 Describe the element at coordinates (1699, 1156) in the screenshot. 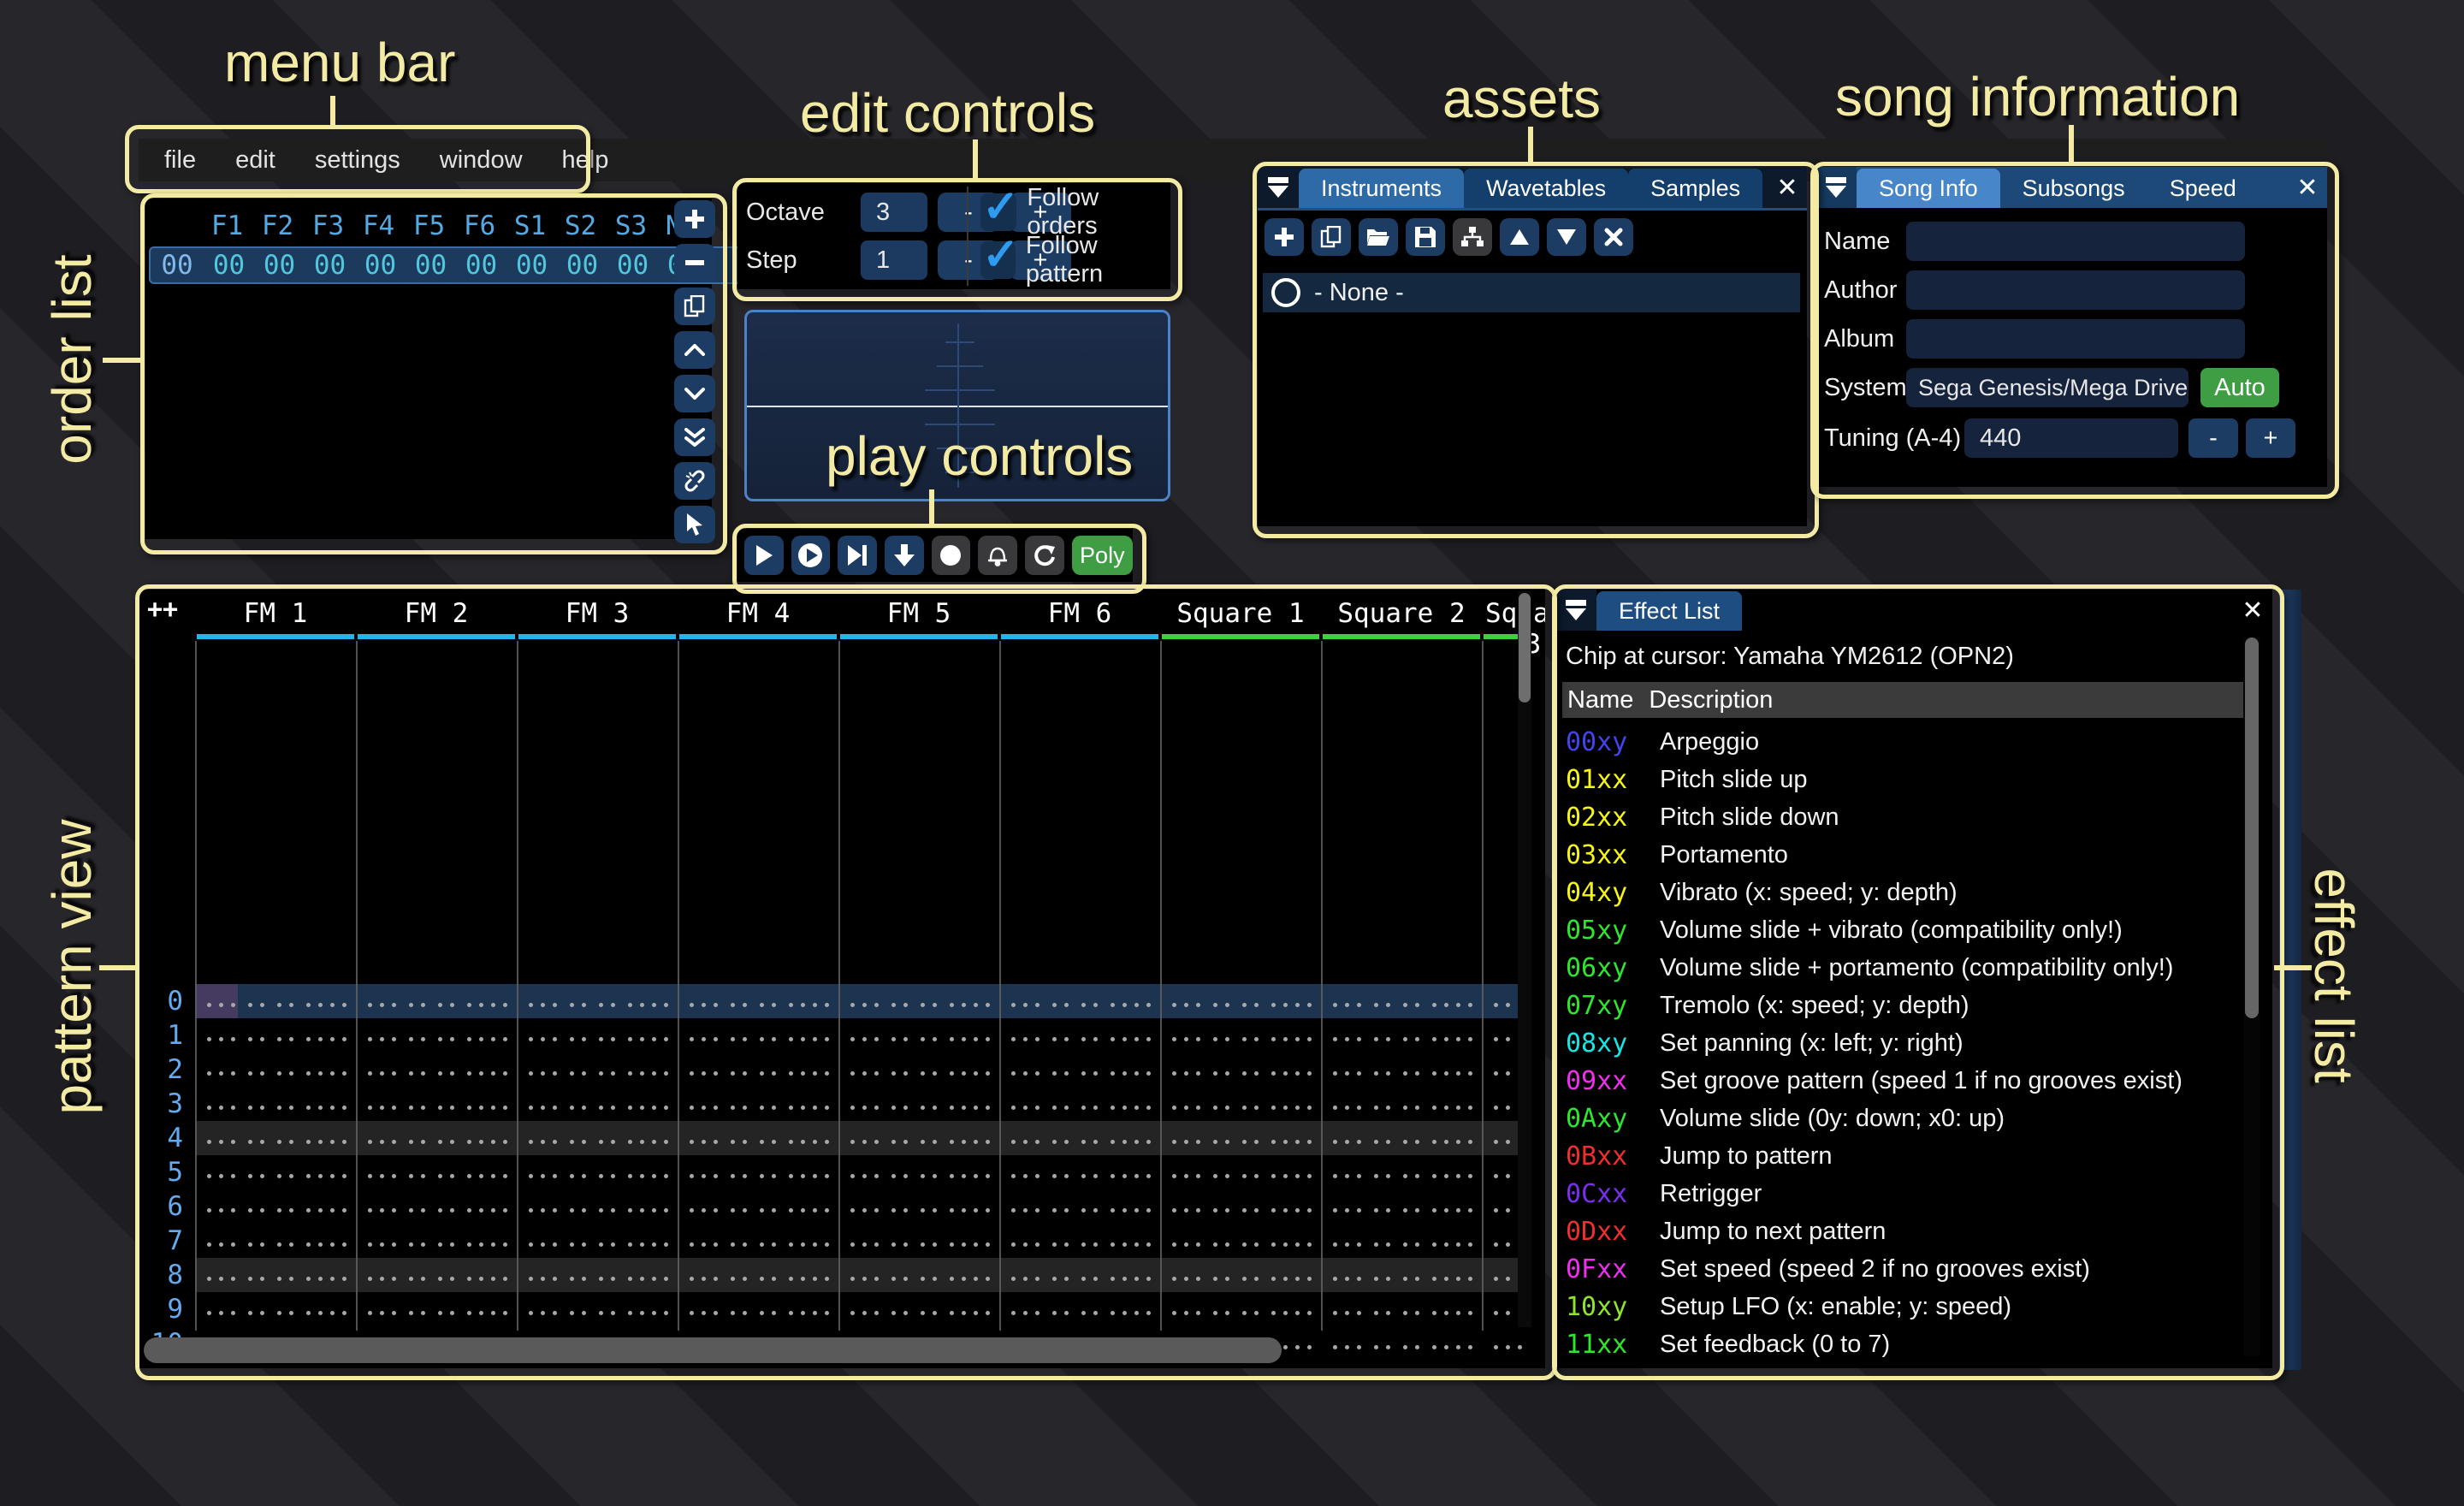

I see `effect-row: 0Bxx Jump to pattern` at that location.